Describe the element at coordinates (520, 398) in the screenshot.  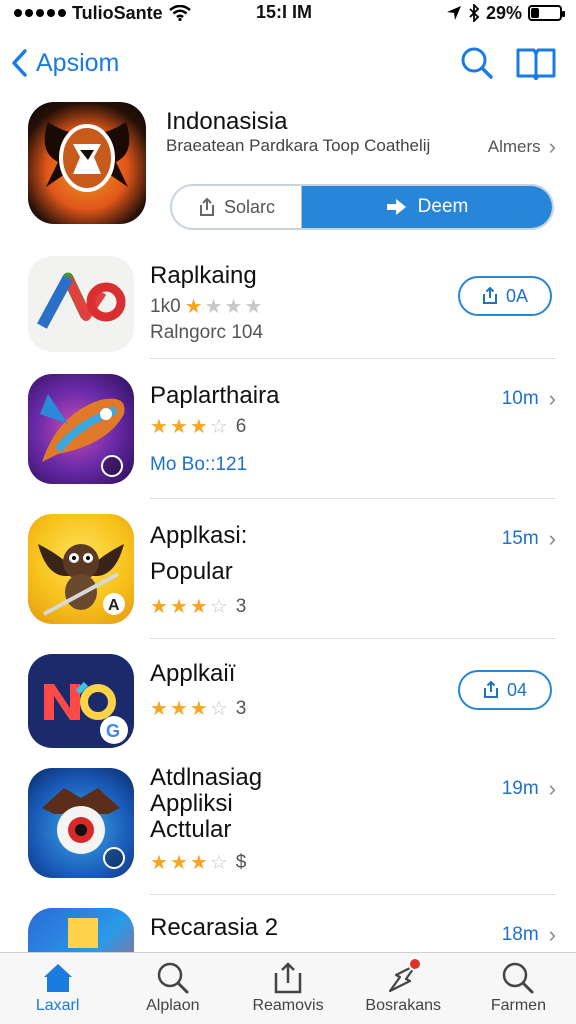
I see `action-label: 10m` at that location.